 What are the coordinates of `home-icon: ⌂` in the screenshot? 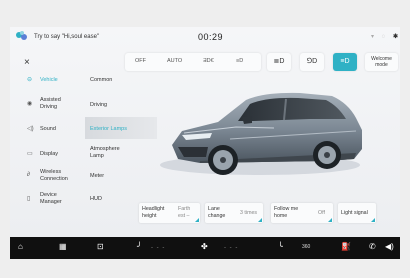 It's located at (20, 247).